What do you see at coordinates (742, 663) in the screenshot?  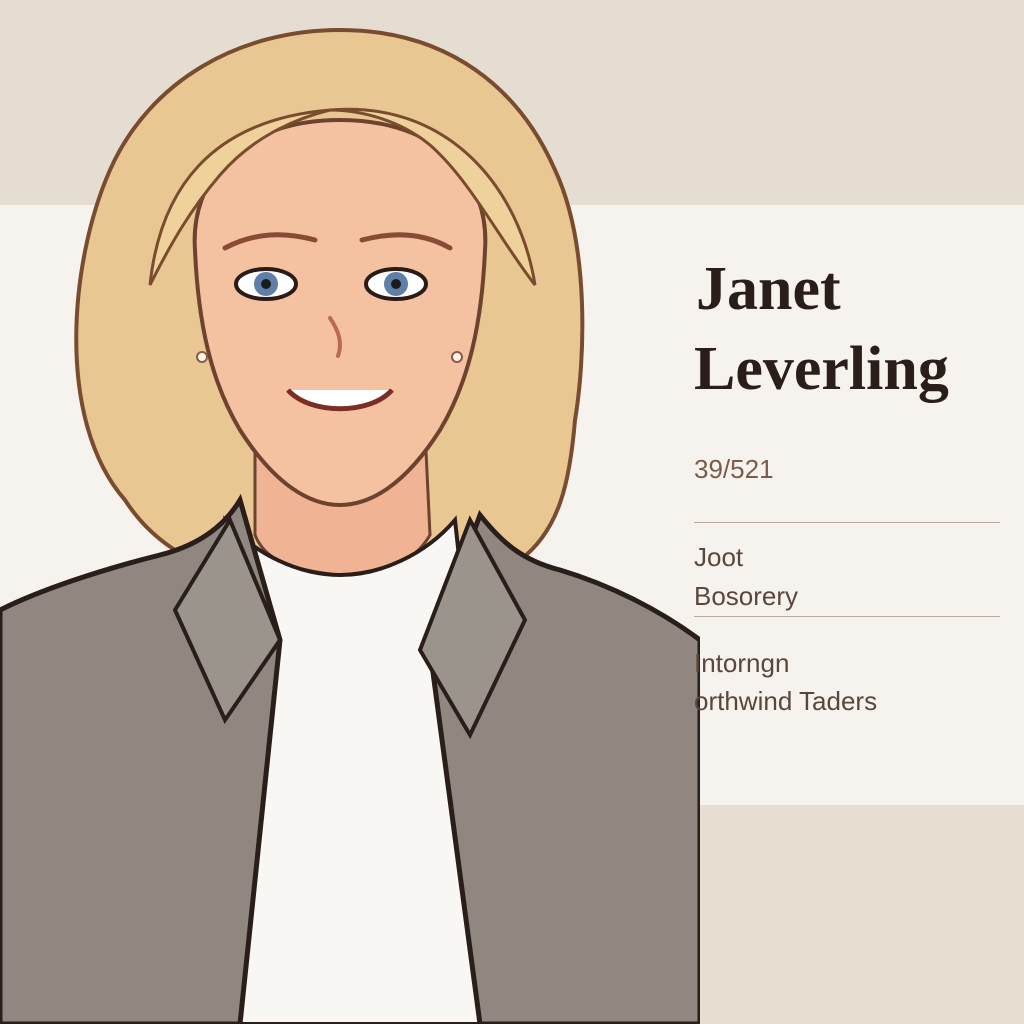 I see `meta-line-3: Intorngn` at bounding box center [742, 663].